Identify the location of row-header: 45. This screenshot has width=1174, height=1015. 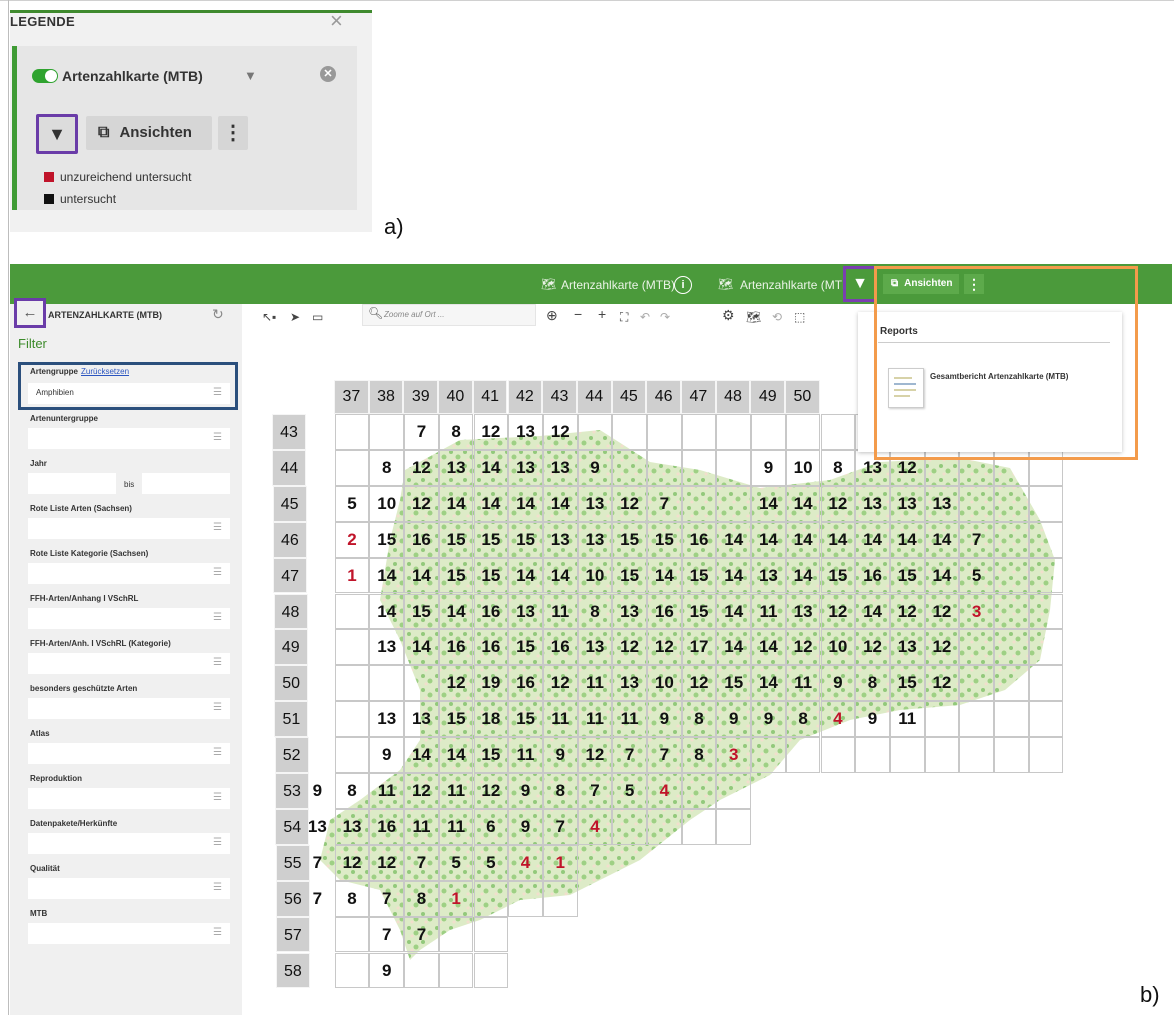
(289, 503).